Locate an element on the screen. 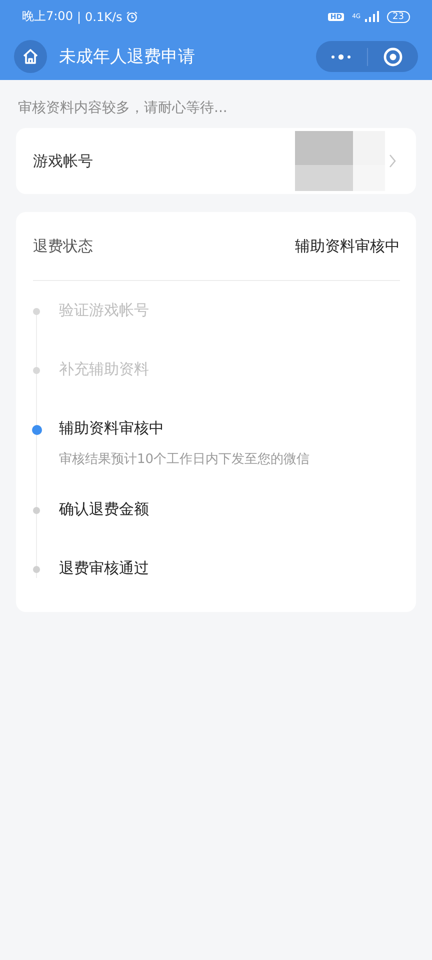 This screenshot has width=432, height=960. step-title: 验证游戏帐号 is located at coordinates (104, 310).